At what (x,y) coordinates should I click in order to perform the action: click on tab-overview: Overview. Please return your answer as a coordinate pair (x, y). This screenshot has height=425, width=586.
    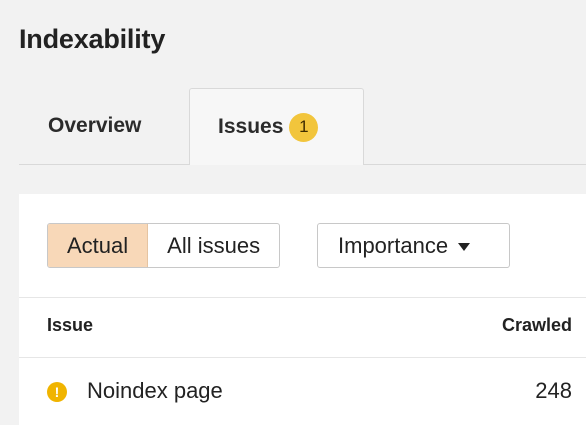
    Looking at the image, I should click on (94, 126).